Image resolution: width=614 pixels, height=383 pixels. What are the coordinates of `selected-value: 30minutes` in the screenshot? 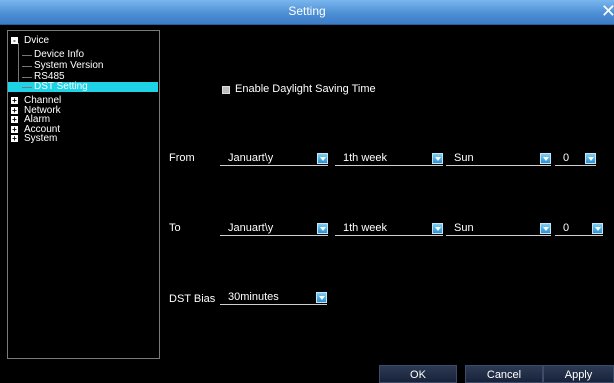 It's located at (253, 297).